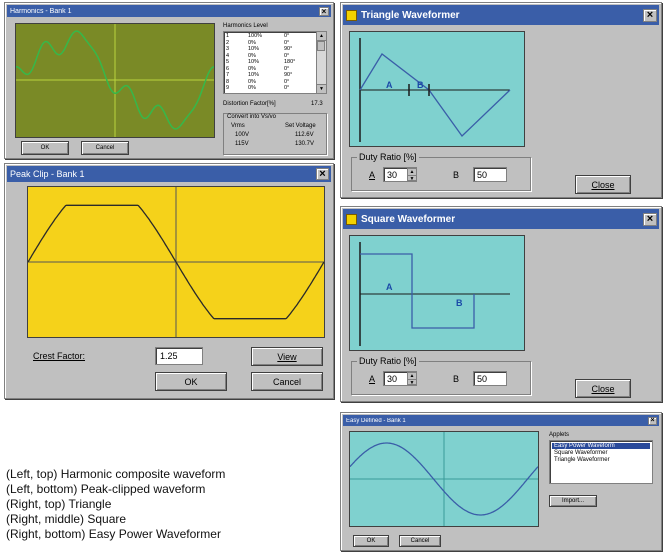 The width and height of the screenshot is (665, 553). What do you see at coordinates (305, 144) in the screenshot?
I see `set-voltage-value-2: 130.7V` at bounding box center [305, 144].